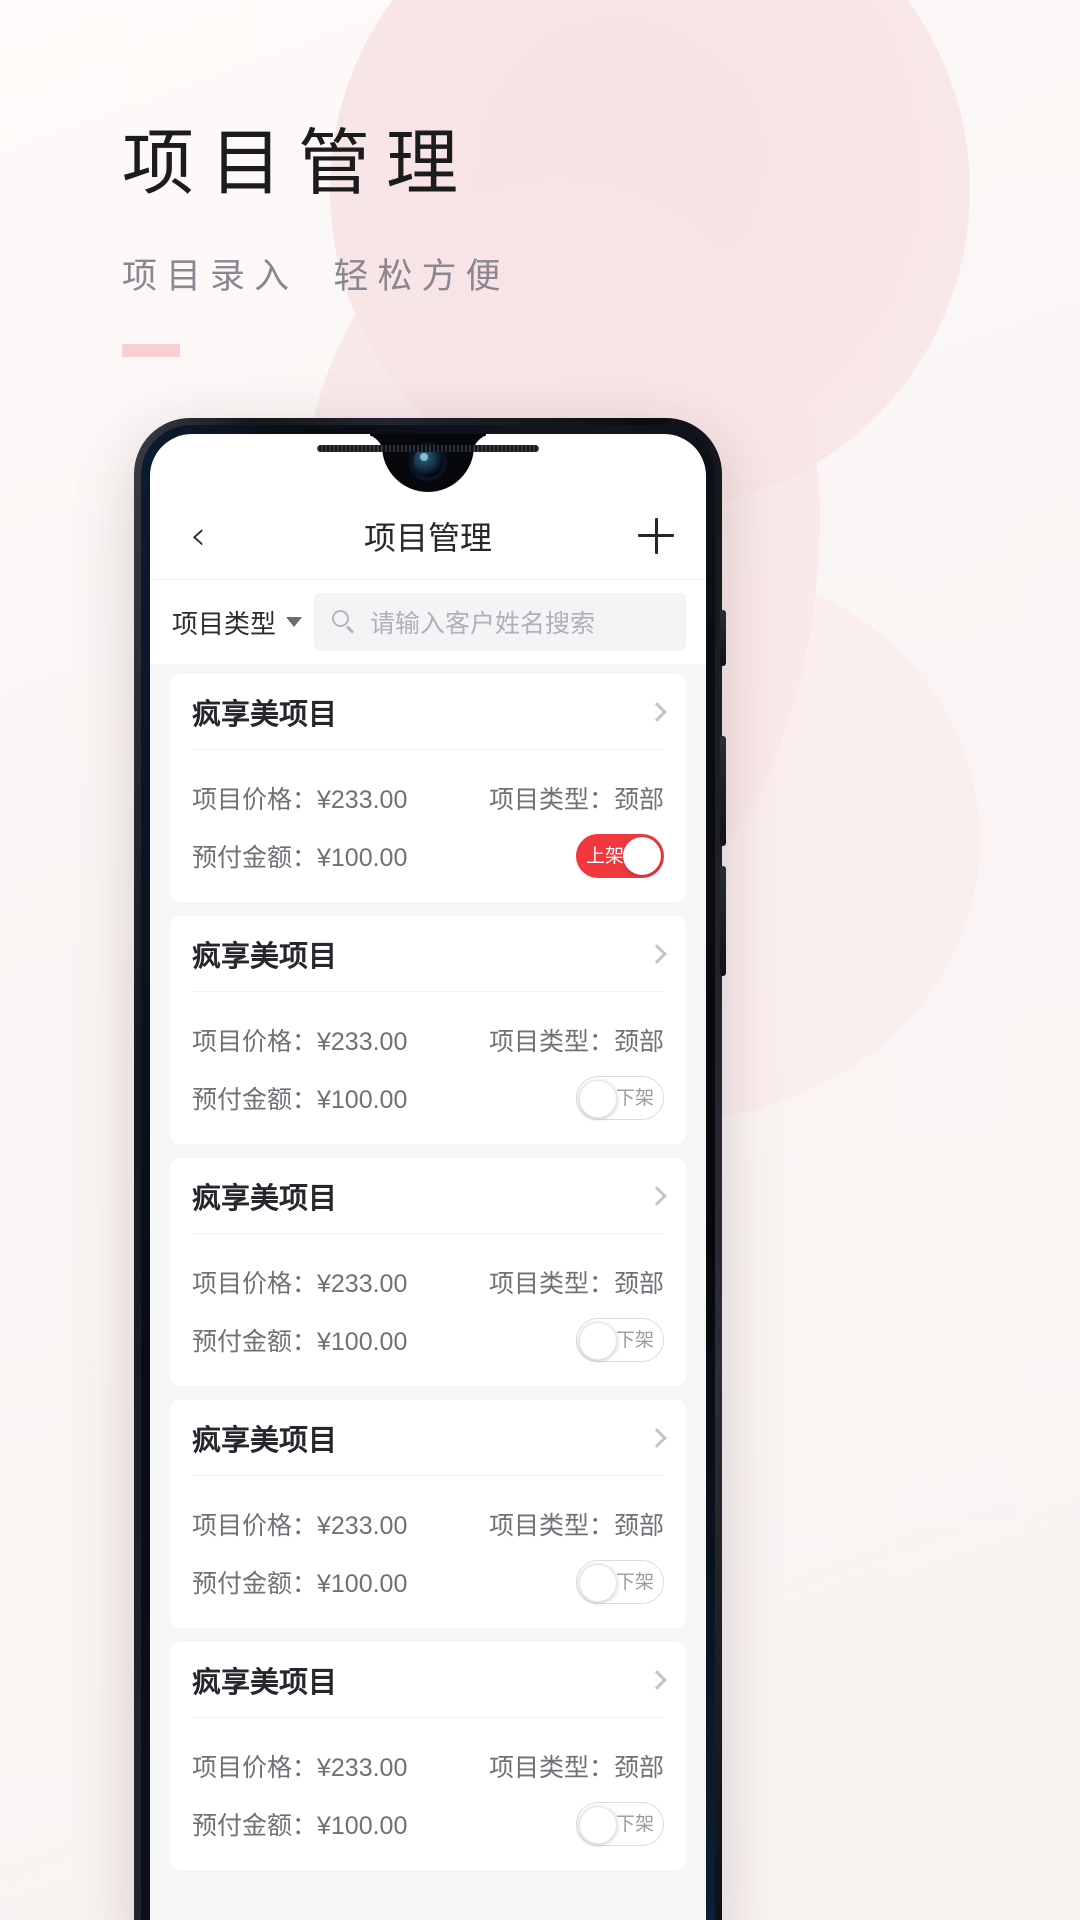 The height and width of the screenshot is (1920, 1080). Describe the element at coordinates (428, 826) in the screenshot. I see `card-body: 项目价格：¥233.00 项目类型：颈部 预付金额：¥100.00 上架` at that location.